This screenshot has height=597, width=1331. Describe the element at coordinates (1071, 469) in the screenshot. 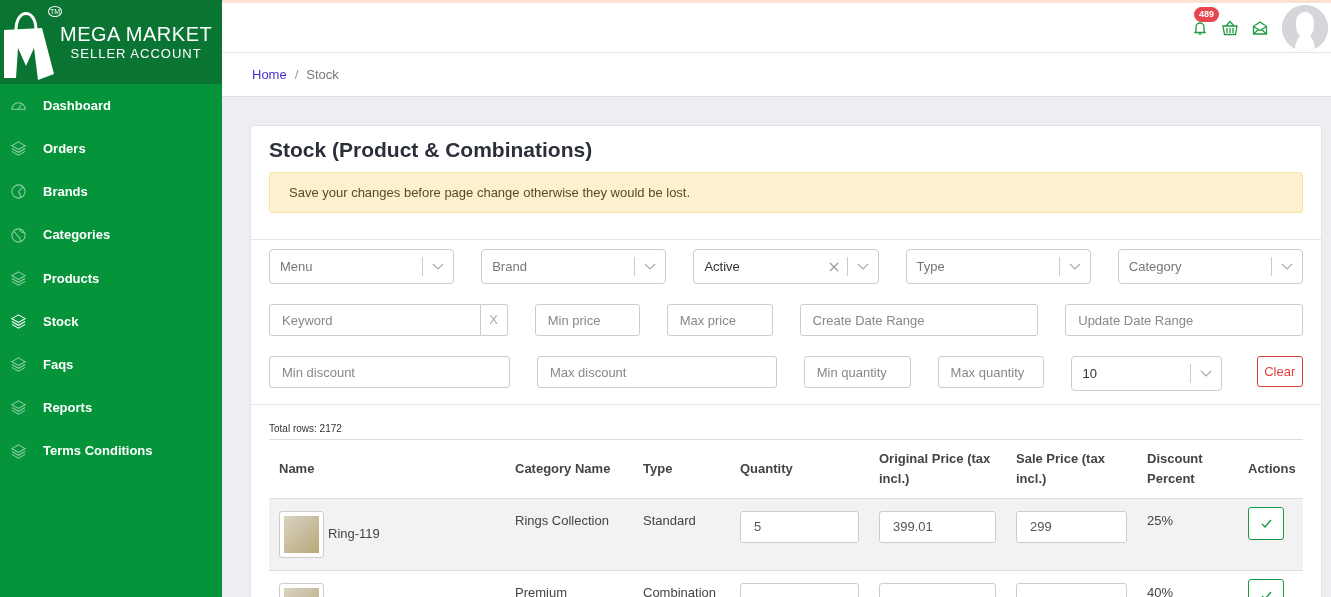

I see `column-header: Sale Price (tax incl.)` at that location.